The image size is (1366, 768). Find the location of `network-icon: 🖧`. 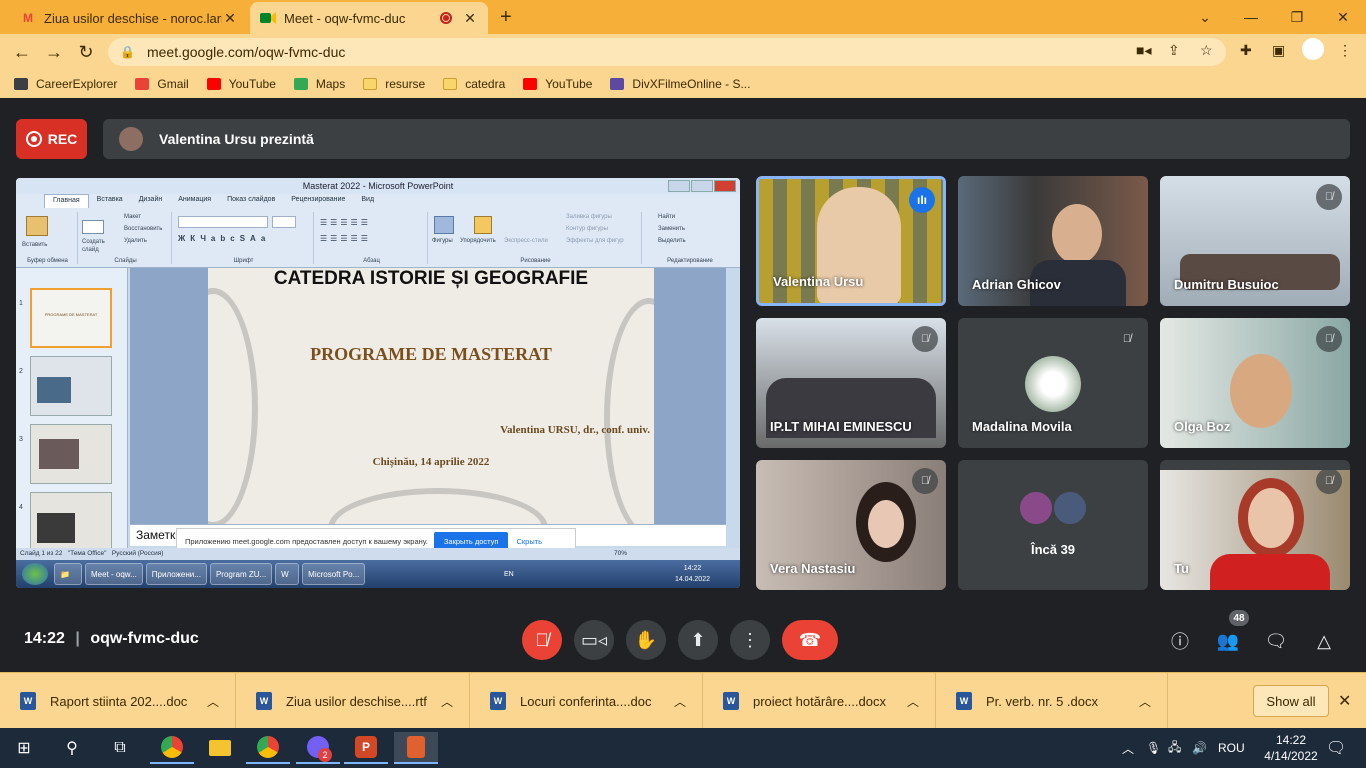

network-icon: 🖧 is located at coordinates (1174, 748).